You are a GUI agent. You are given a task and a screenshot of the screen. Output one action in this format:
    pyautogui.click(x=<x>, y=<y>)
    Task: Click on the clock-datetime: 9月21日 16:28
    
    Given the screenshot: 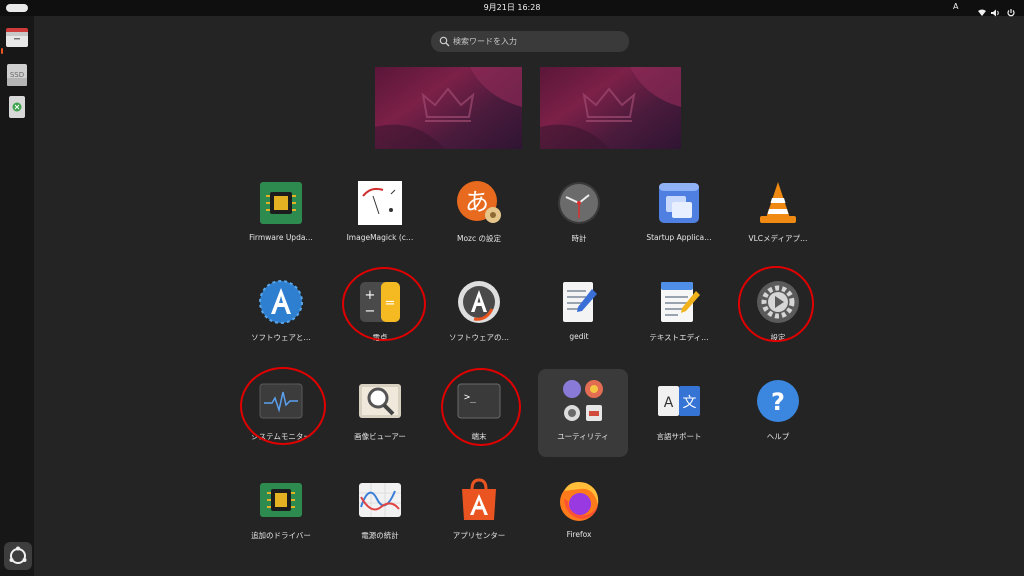 What is the action you would take?
    pyautogui.click(x=512, y=7)
    